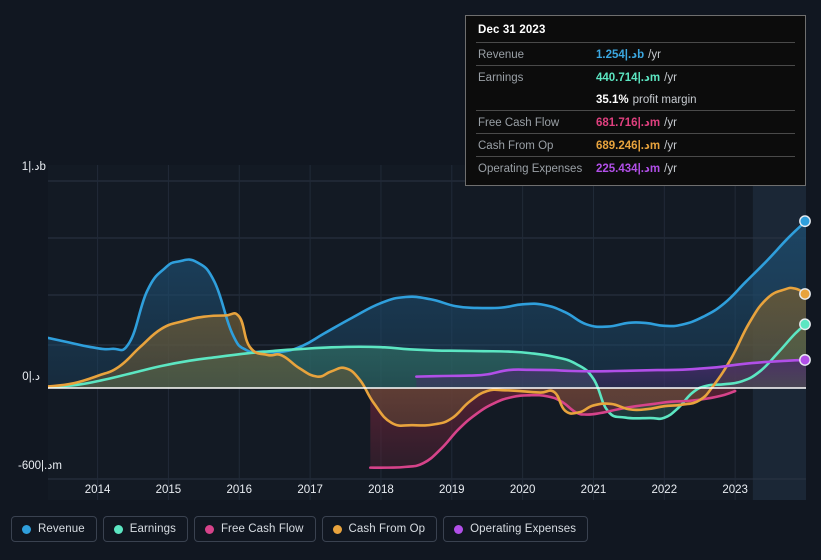 The width and height of the screenshot is (821, 560). I want to click on tooltip-row-unit: profit margin, so click(664, 100).